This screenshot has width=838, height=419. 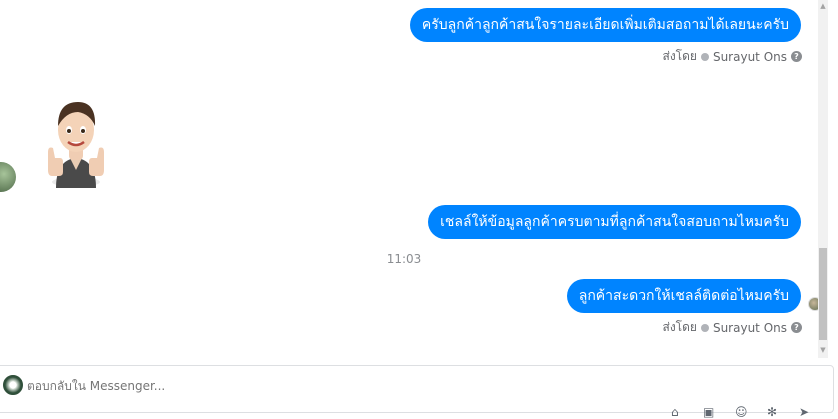 What do you see at coordinates (327, 386) in the screenshot?
I see `reply-input` at bounding box center [327, 386].